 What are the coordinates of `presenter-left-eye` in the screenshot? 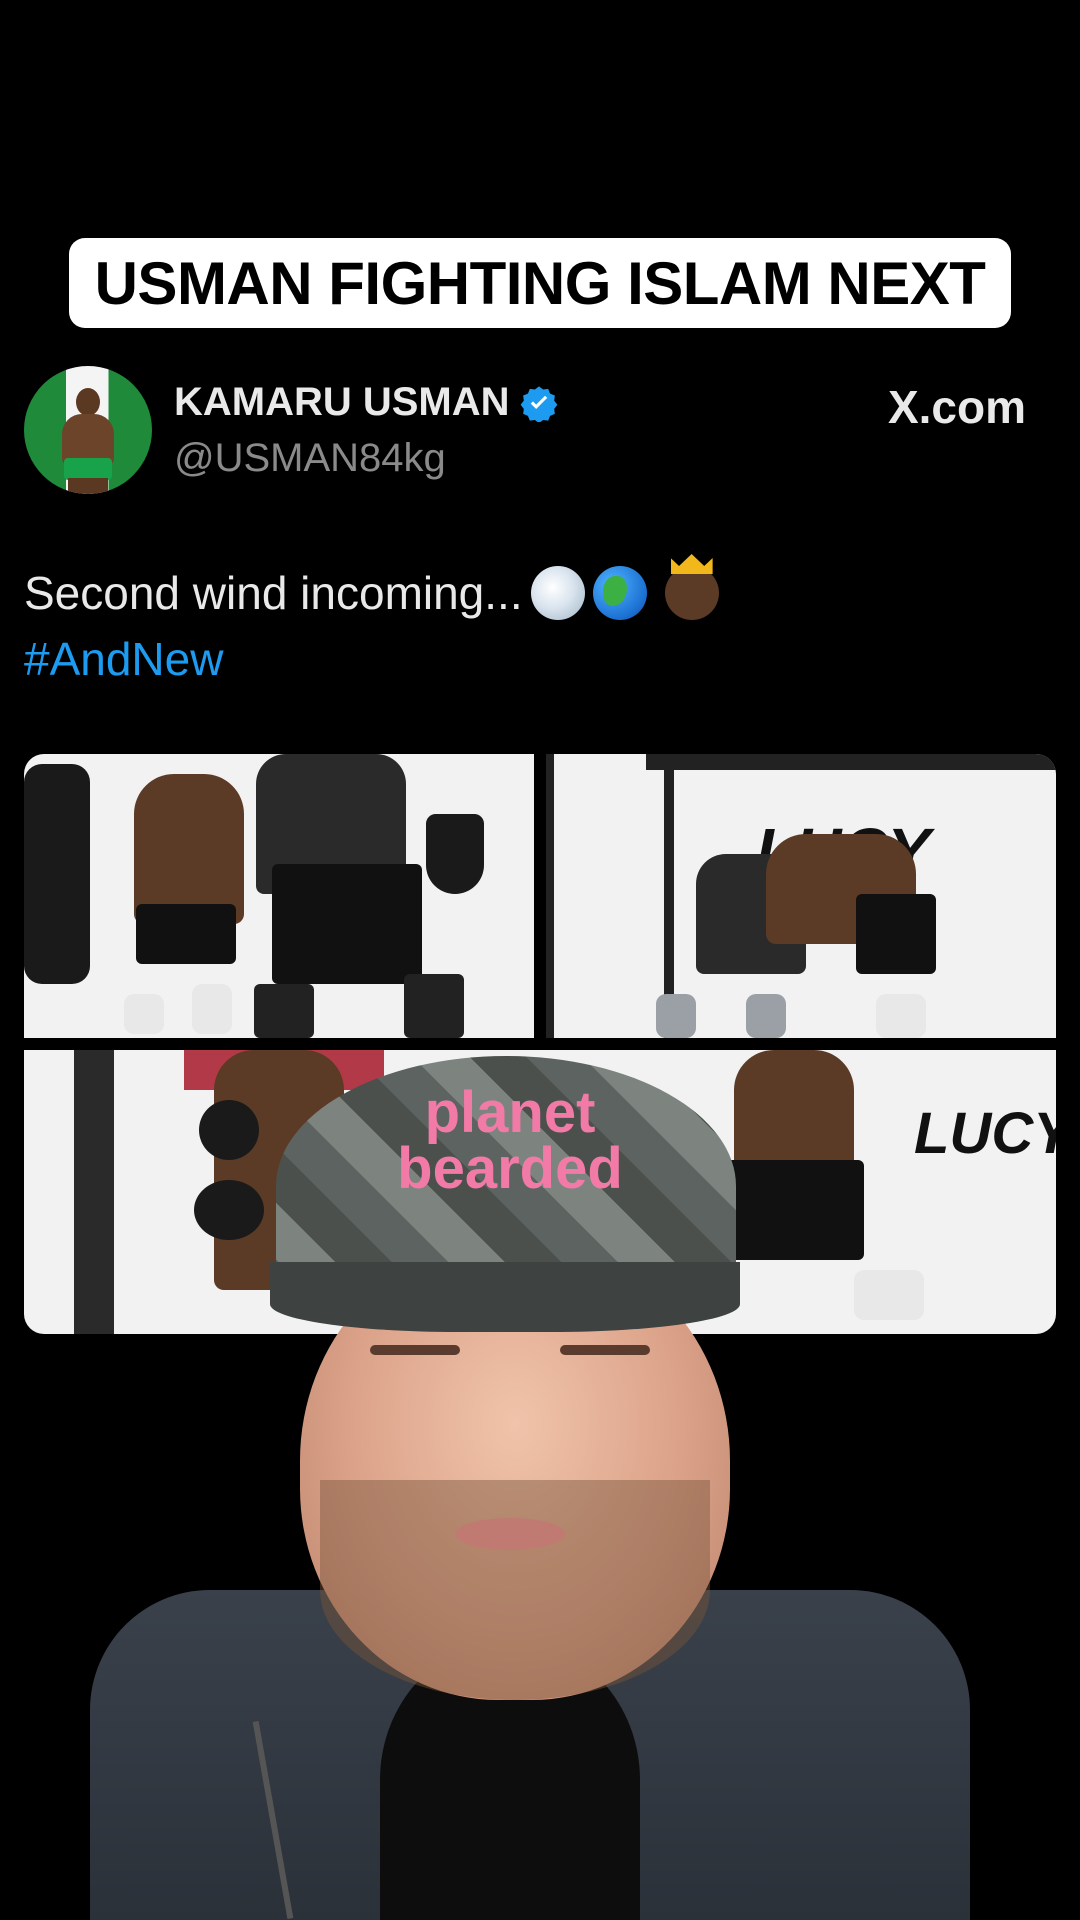 It's located at (415, 1350).